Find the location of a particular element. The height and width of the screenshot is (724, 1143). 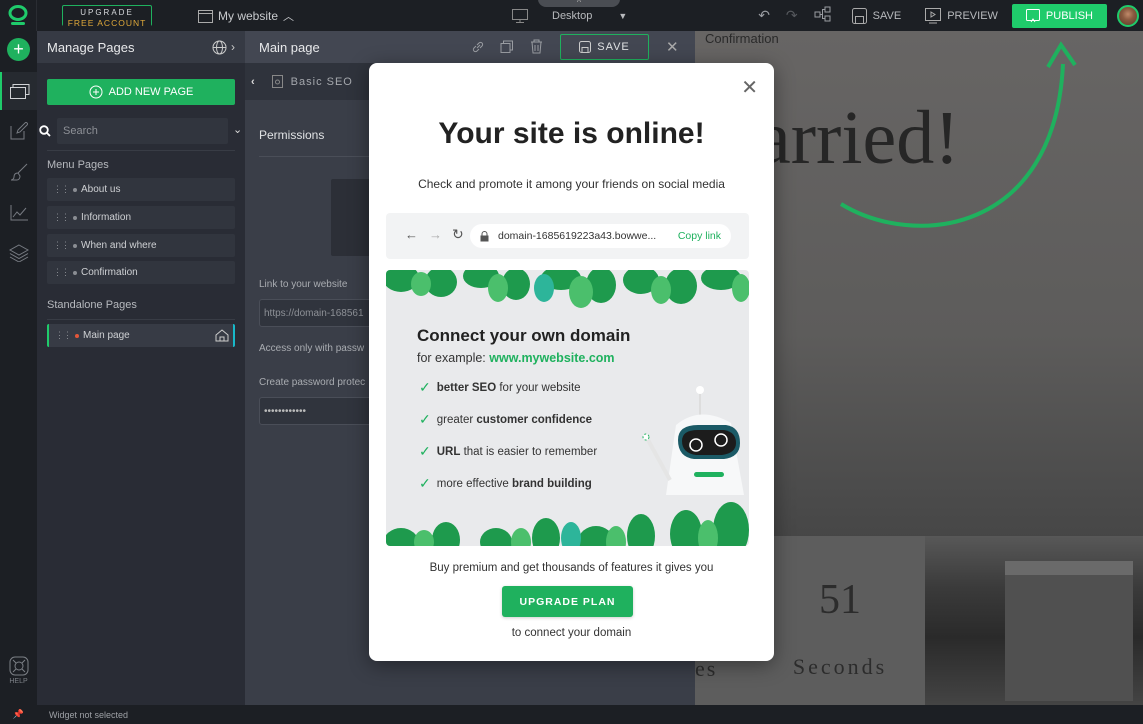

search-row: ⌄ is located at coordinates (141, 132).